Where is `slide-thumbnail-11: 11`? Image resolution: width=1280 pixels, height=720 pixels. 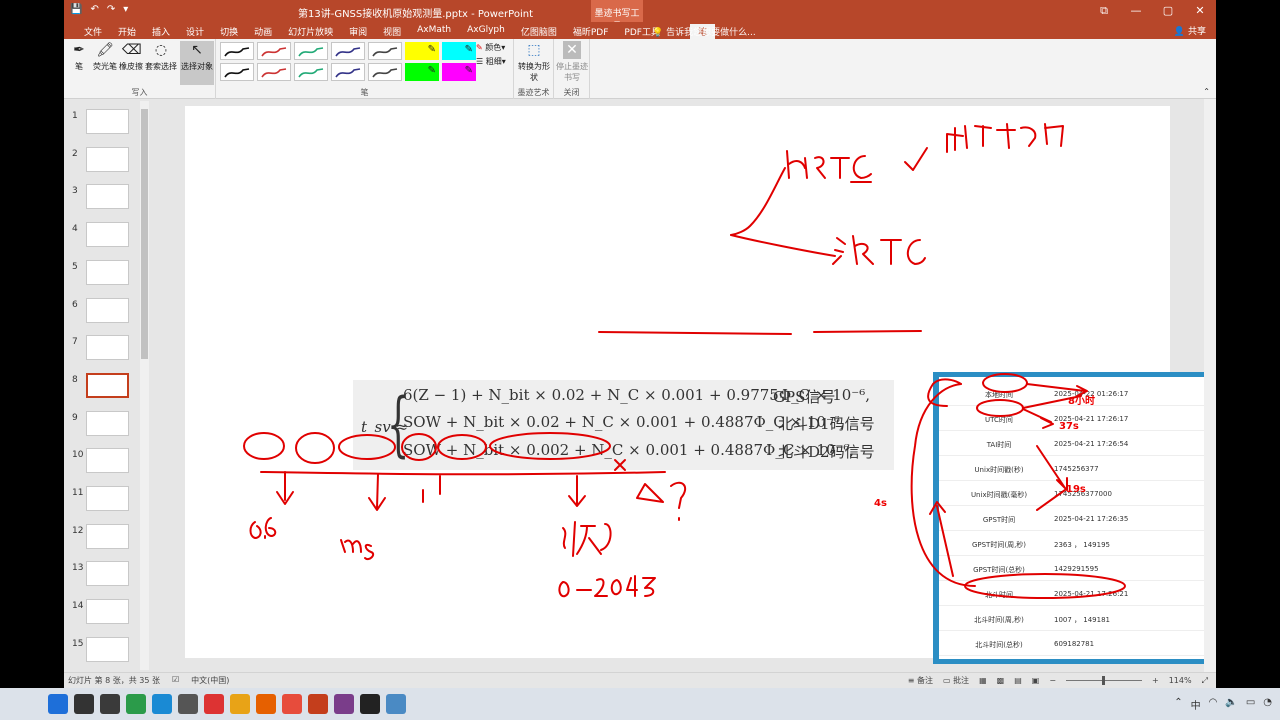
slide-thumbnail-11: 11 is located at coordinates (108, 501).